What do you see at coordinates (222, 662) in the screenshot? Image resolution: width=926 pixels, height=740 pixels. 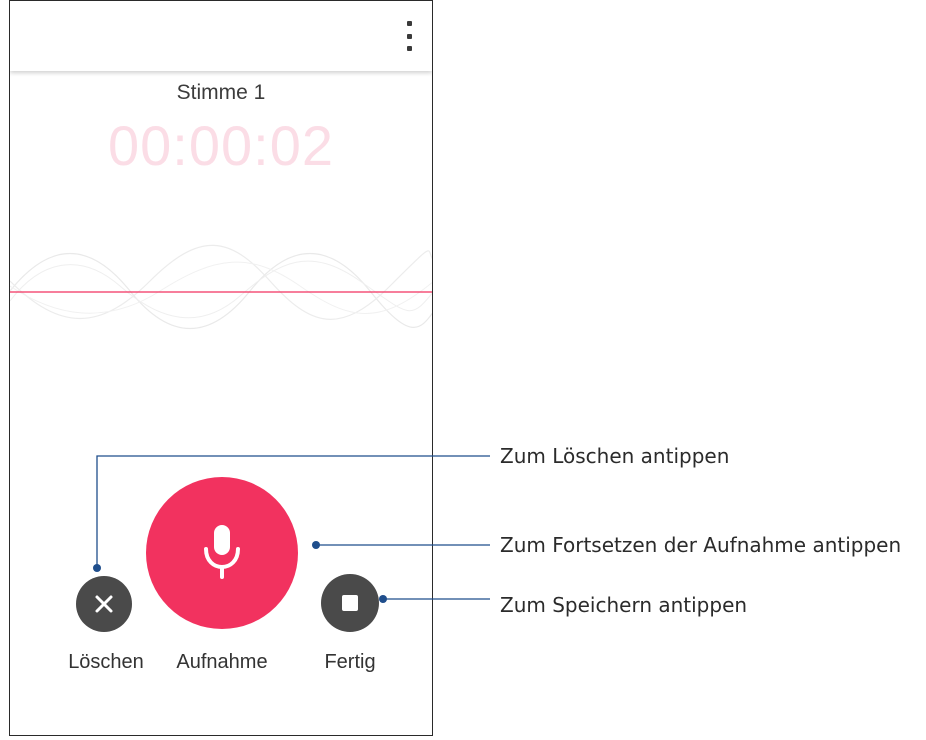 I see `record-label: Aufnahme` at bounding box center [222, 662].